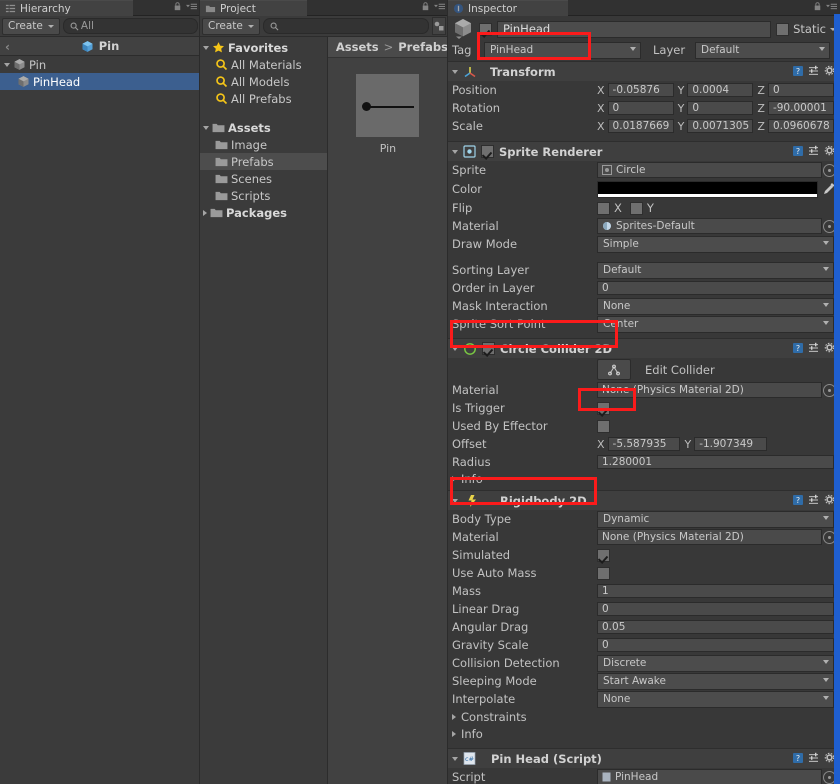 Image resolution: width=840 pixels, height=784 pixels. Describe the element at coordinates (801, 108) in the screenshot. I see `rotation-z-field: -90.00001` at that location.